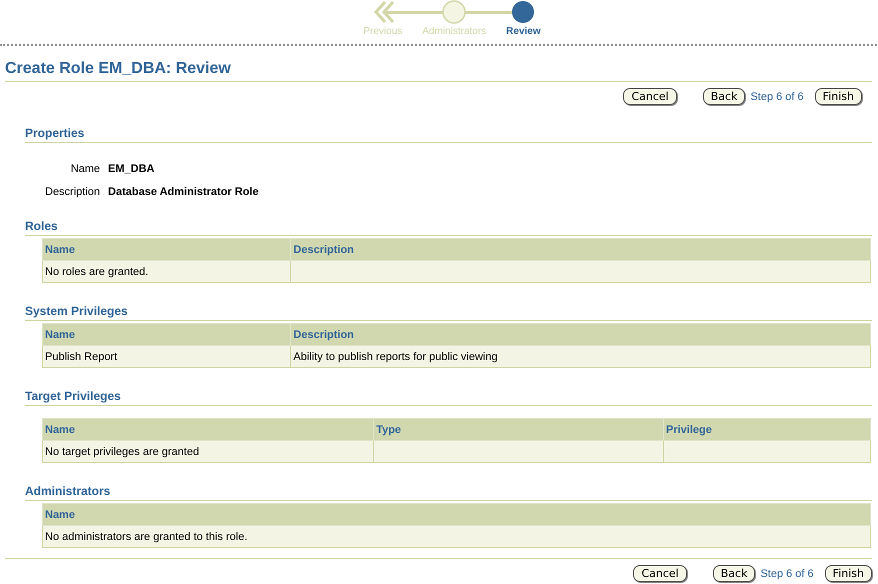  I want to click on table-cell: No target privileges are granted, so click(208, 451).